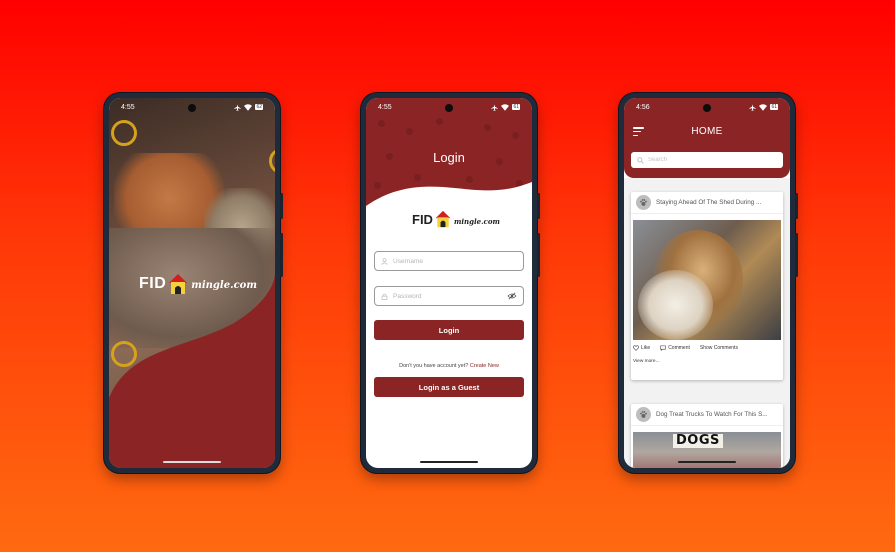 The image size is (895, 552). What do you see at coordinates (663, 348) in the screenshot?
I see `comment-icon` at bounding box center [663, 348].